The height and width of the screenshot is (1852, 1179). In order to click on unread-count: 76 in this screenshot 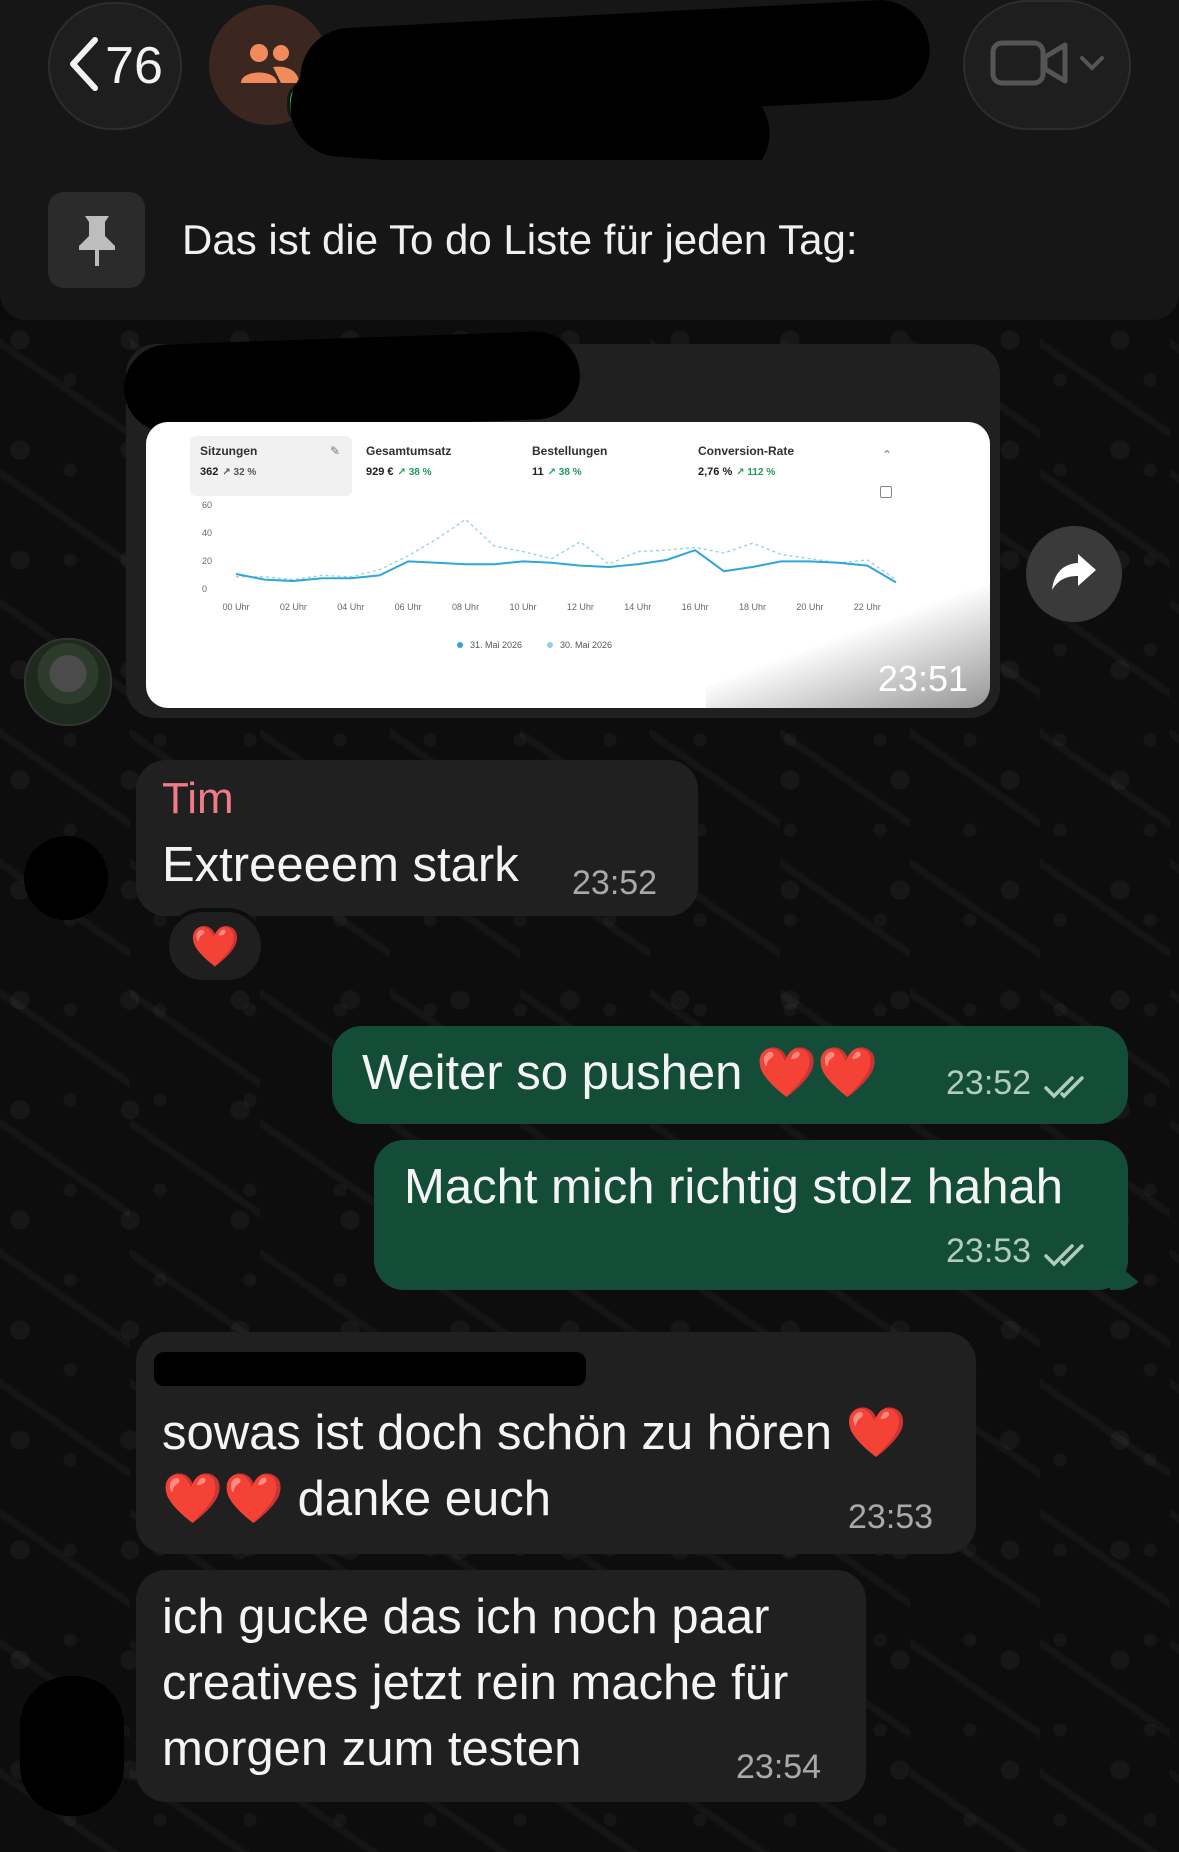, I will do `click(134, 66)`.